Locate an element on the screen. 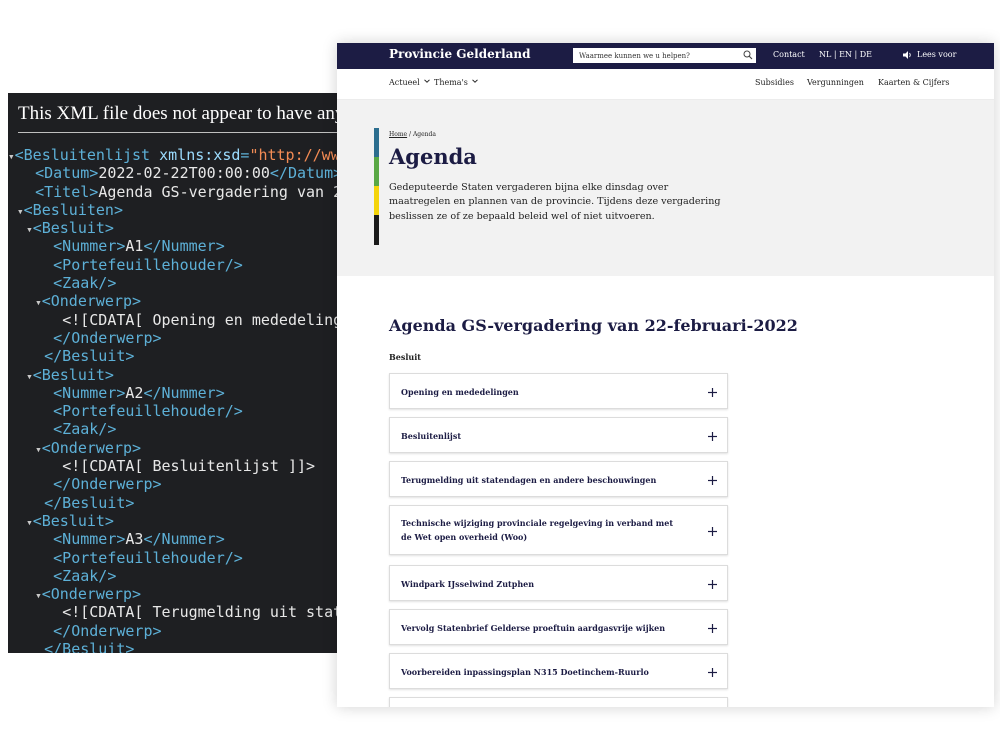  xml-line: ▾<Onderwerp> is located at coordinates (178, 594).